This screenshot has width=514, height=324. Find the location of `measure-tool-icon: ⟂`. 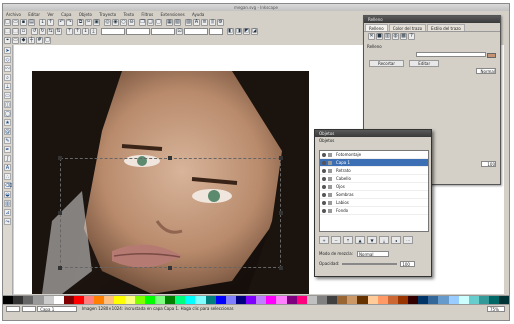

measure-tool-icon: ⟂ is located at coordinates (7, 86).